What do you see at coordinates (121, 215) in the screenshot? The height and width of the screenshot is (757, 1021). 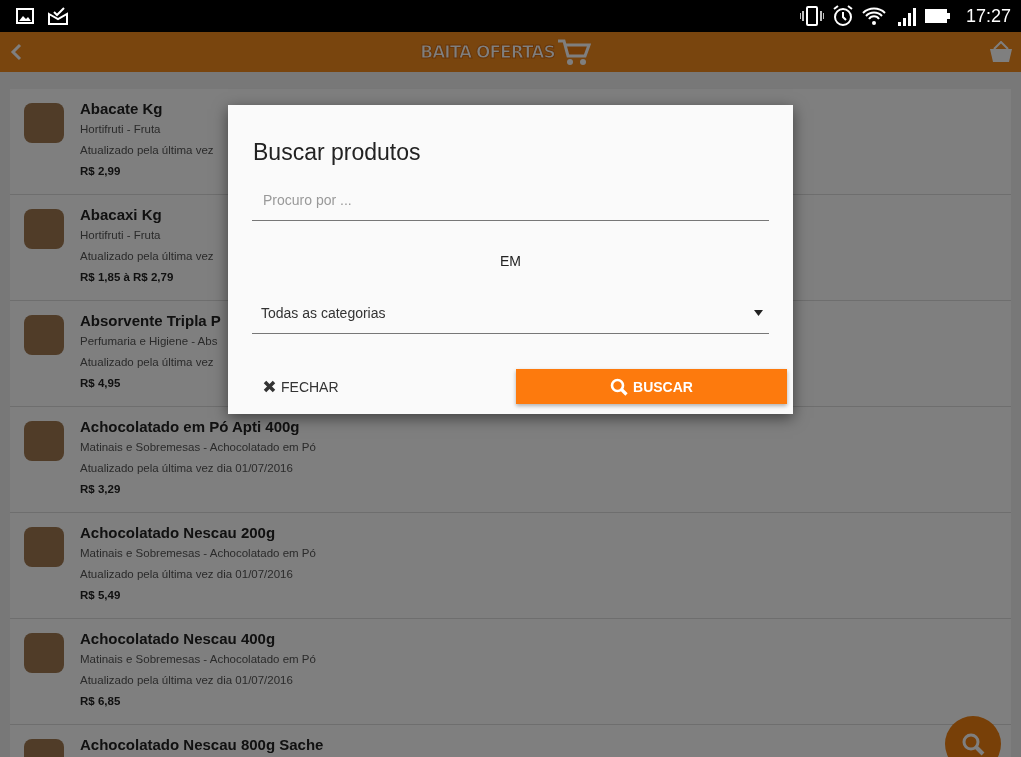 I see `product-name: Abacaxi Kg` at bounding box center [121, 215].